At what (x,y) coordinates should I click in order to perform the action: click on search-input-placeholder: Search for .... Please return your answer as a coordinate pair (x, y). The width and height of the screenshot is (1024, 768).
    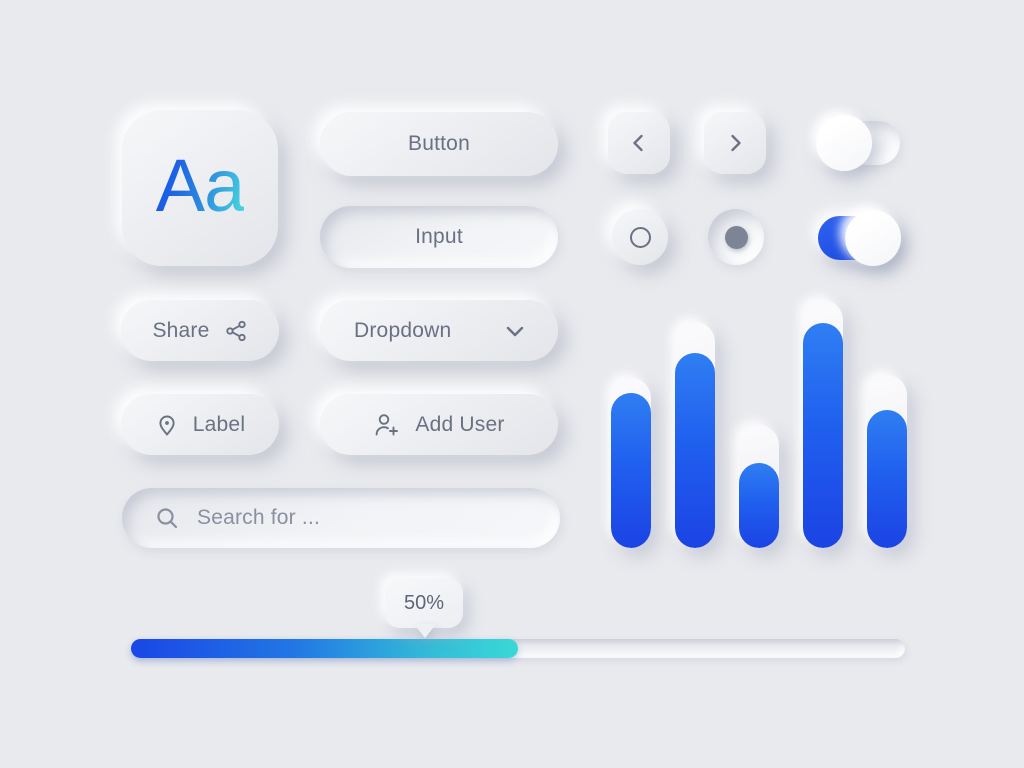
    Looking at the image, I should click on (259, 517).